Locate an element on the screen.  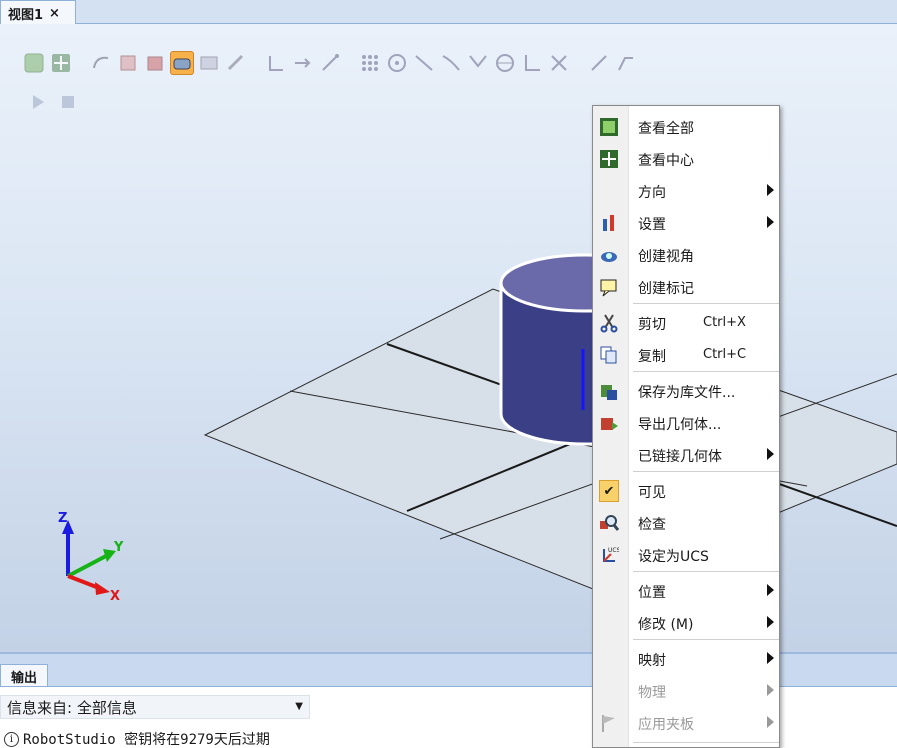
copy-icon is located at coordinates (609, 355).